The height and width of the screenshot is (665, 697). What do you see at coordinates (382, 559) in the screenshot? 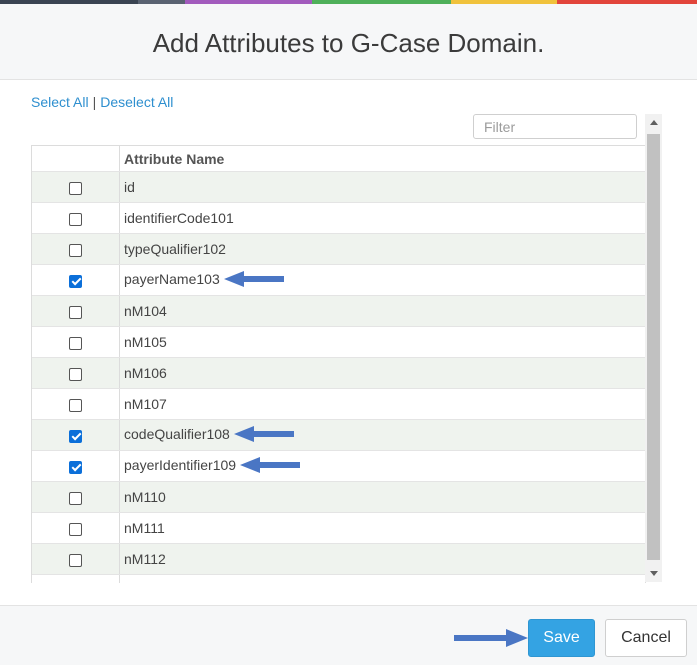
I see `attribute-name-cell: nM112` at bounding box center [382, 559].